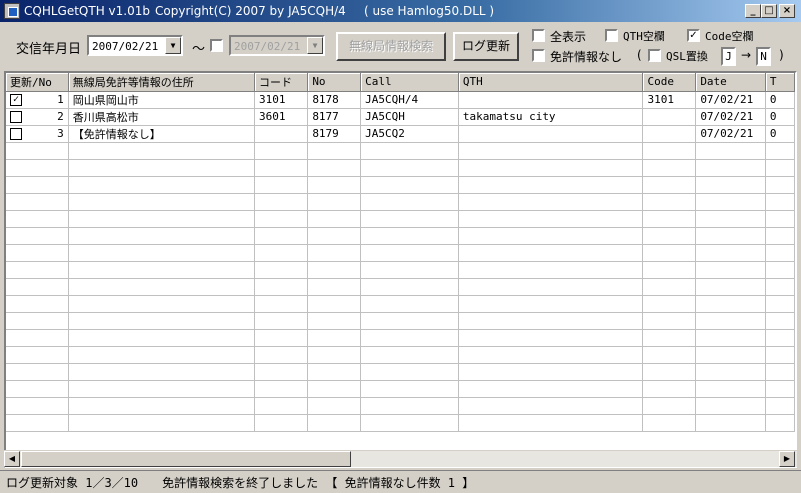 The image size is (801, 493). What do you see at coordinates (186, 459) in the screenshot?
I see `scroll-thumb` at bounding box center [186, 459].